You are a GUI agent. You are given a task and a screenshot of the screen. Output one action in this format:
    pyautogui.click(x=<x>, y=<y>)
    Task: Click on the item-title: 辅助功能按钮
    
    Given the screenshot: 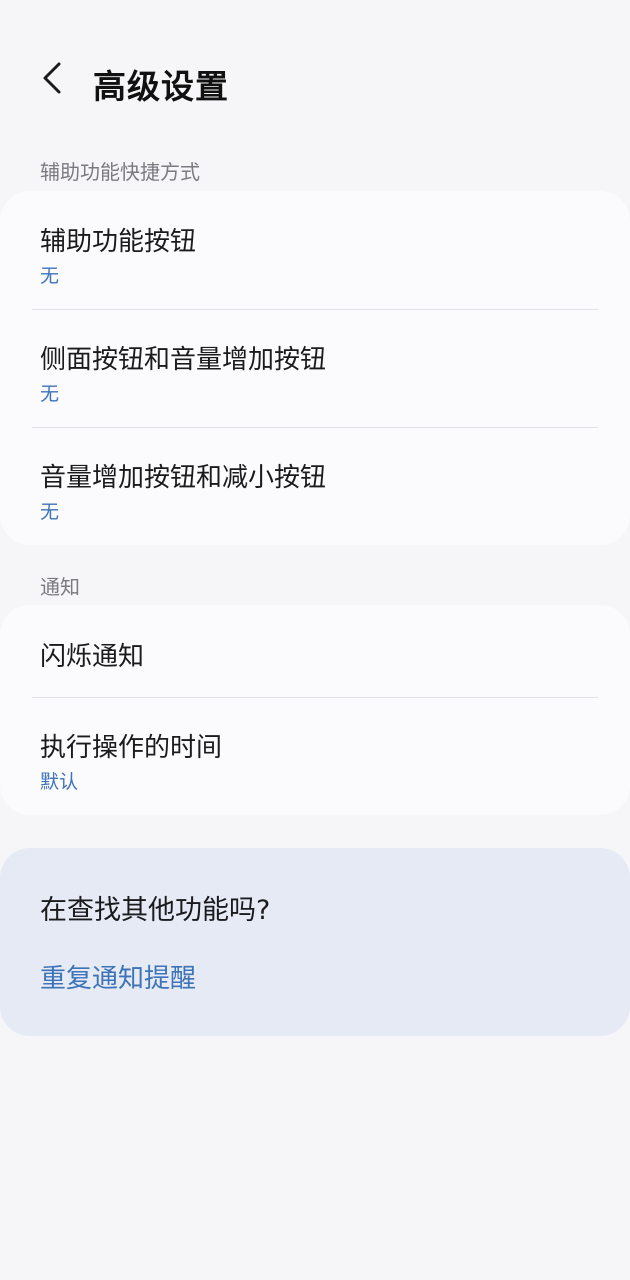 What is the action you would take?
    pyautogui.click(x=118, y=242)
    